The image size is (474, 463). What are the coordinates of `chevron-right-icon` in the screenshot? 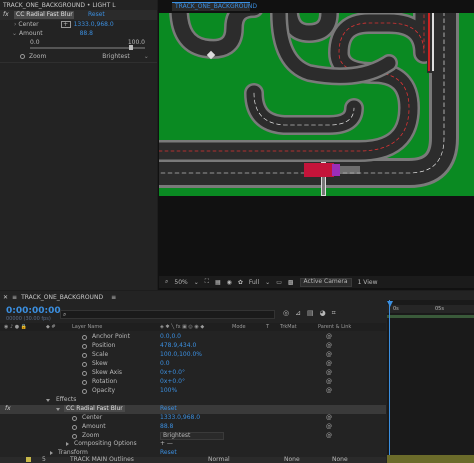 It's located at (67, 444).